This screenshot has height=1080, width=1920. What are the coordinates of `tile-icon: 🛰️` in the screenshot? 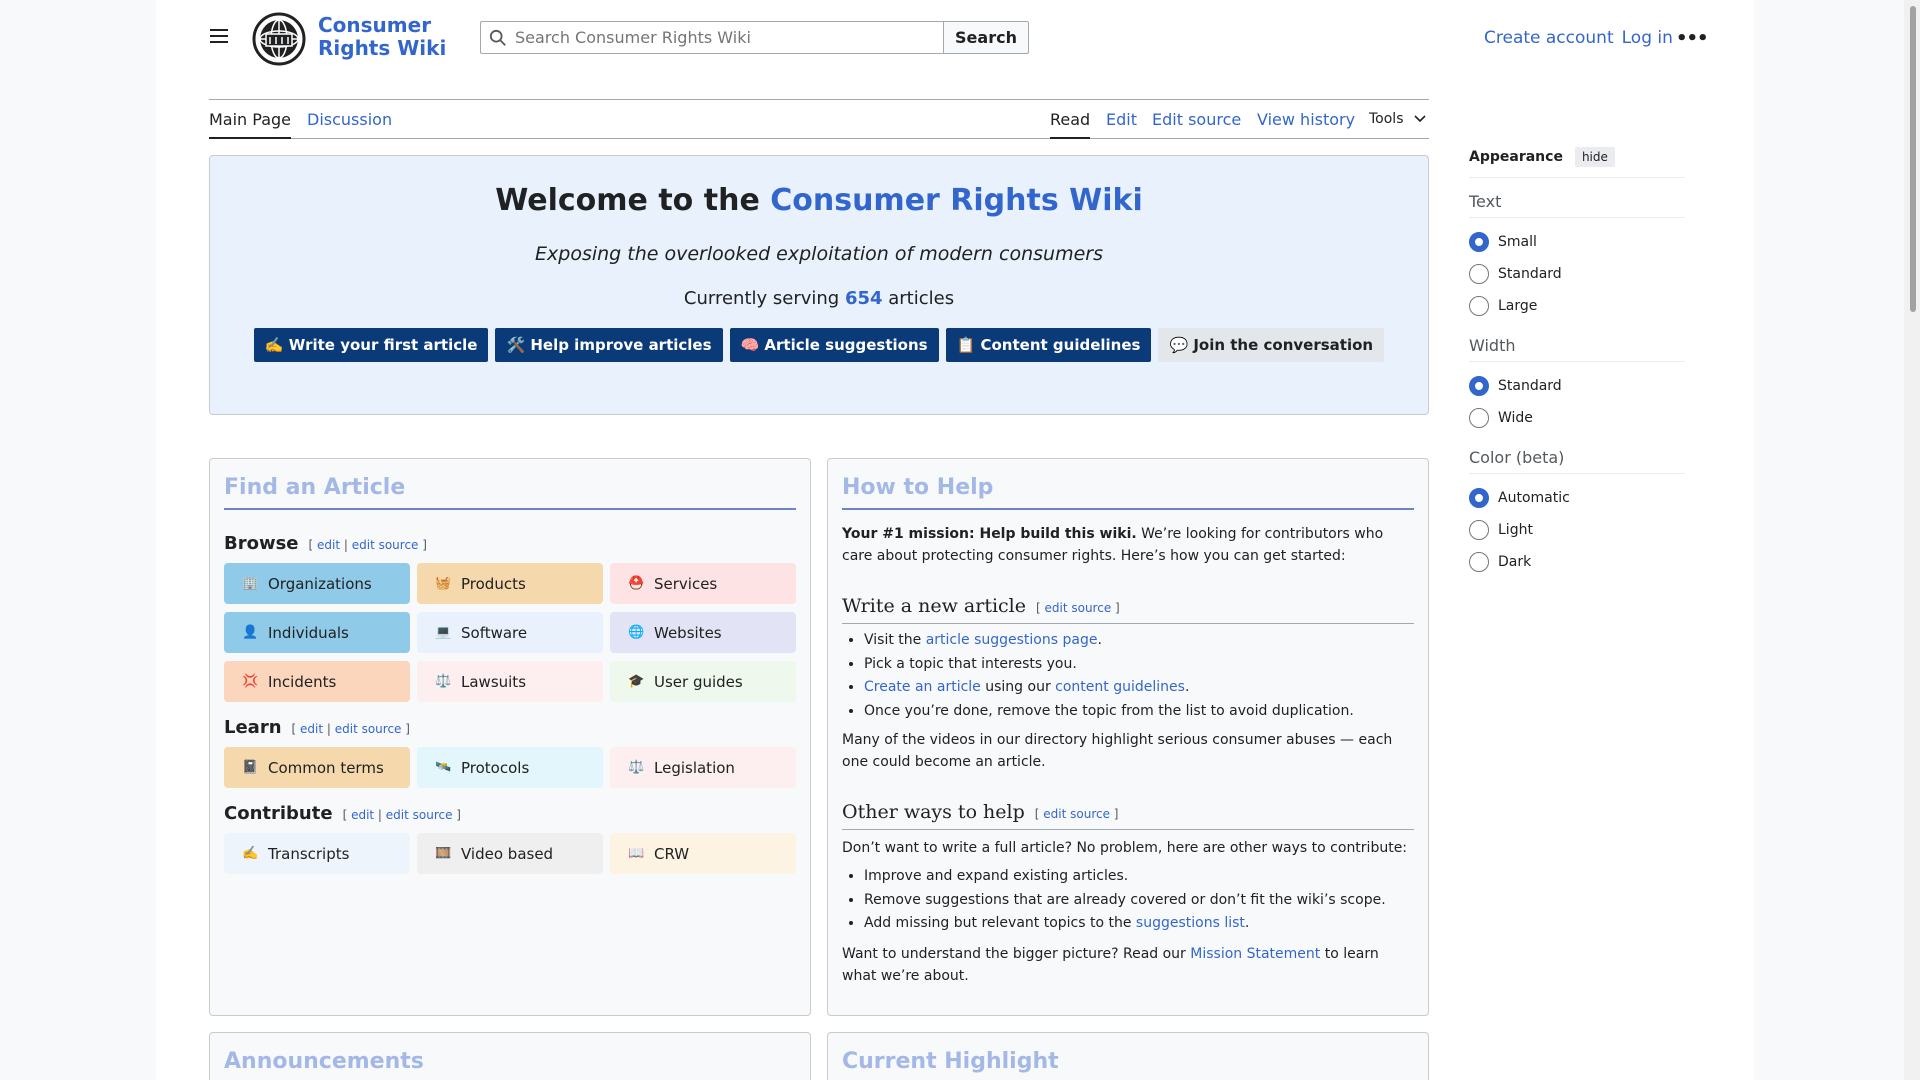 It's located at (443, 767).